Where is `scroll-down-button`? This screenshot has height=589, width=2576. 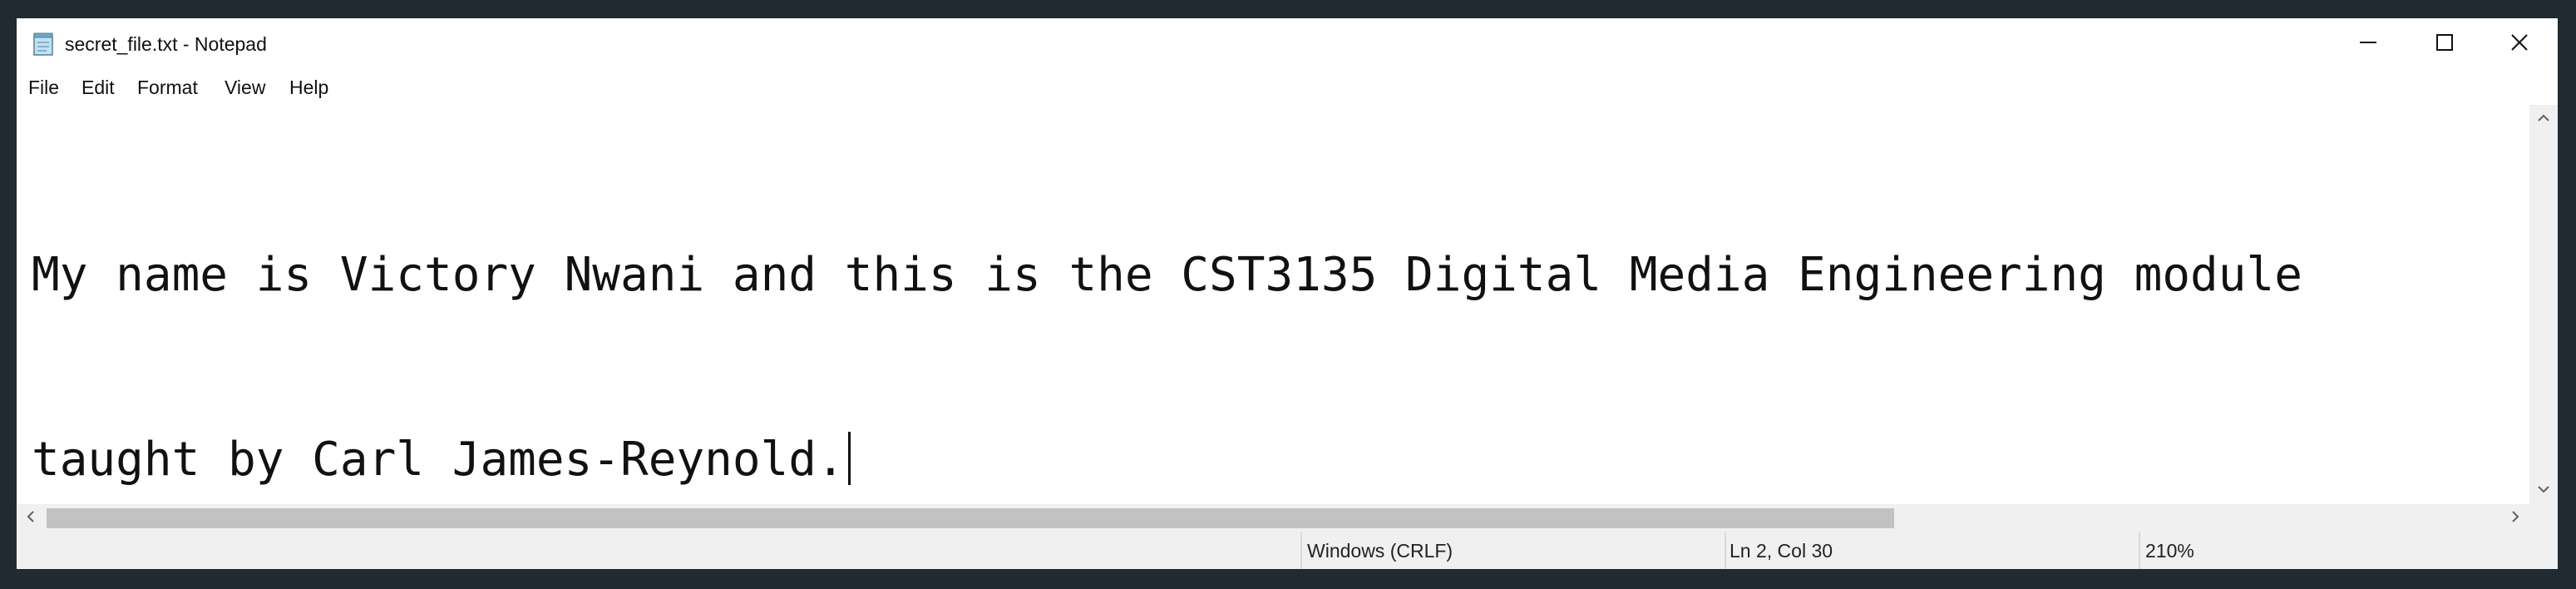
scroll-down-button is located at coordinates (2543, 490).